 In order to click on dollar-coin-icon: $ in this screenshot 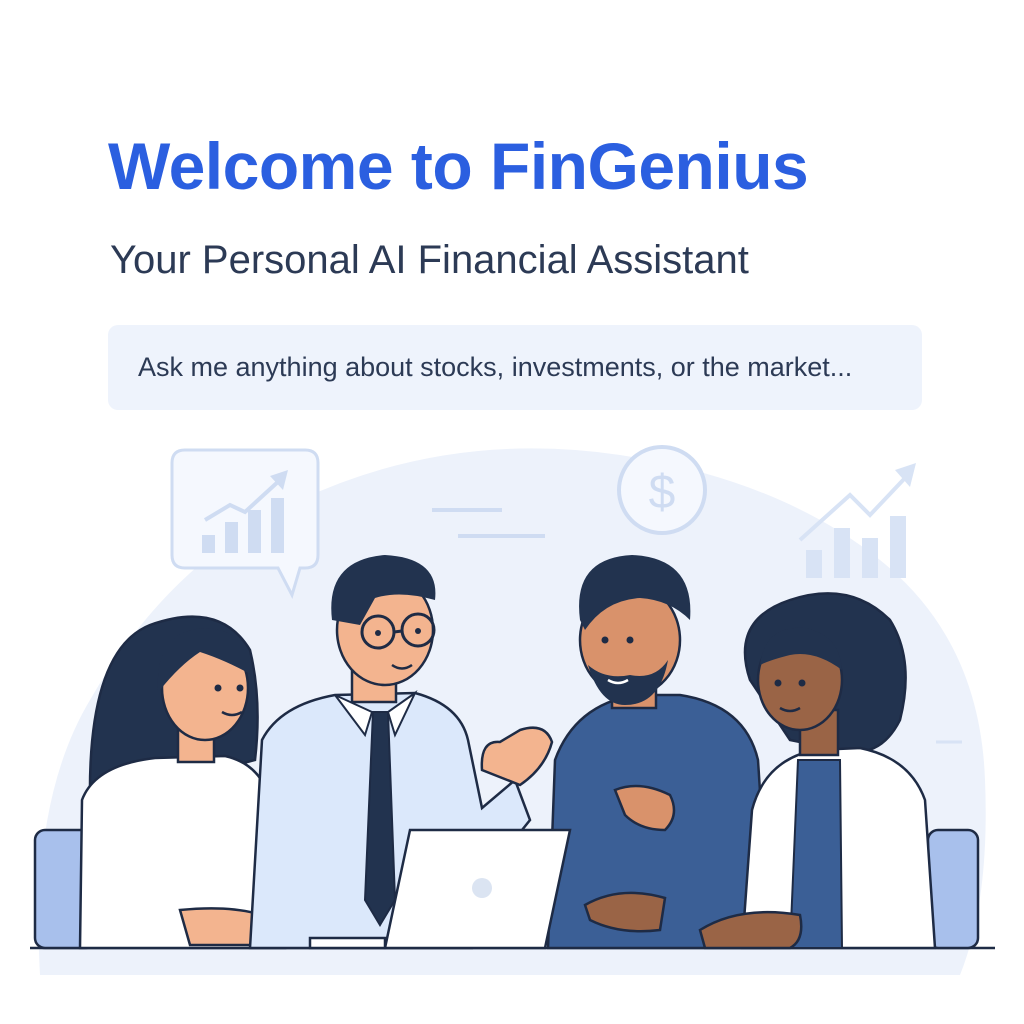, I will do `click(662, 490)`.